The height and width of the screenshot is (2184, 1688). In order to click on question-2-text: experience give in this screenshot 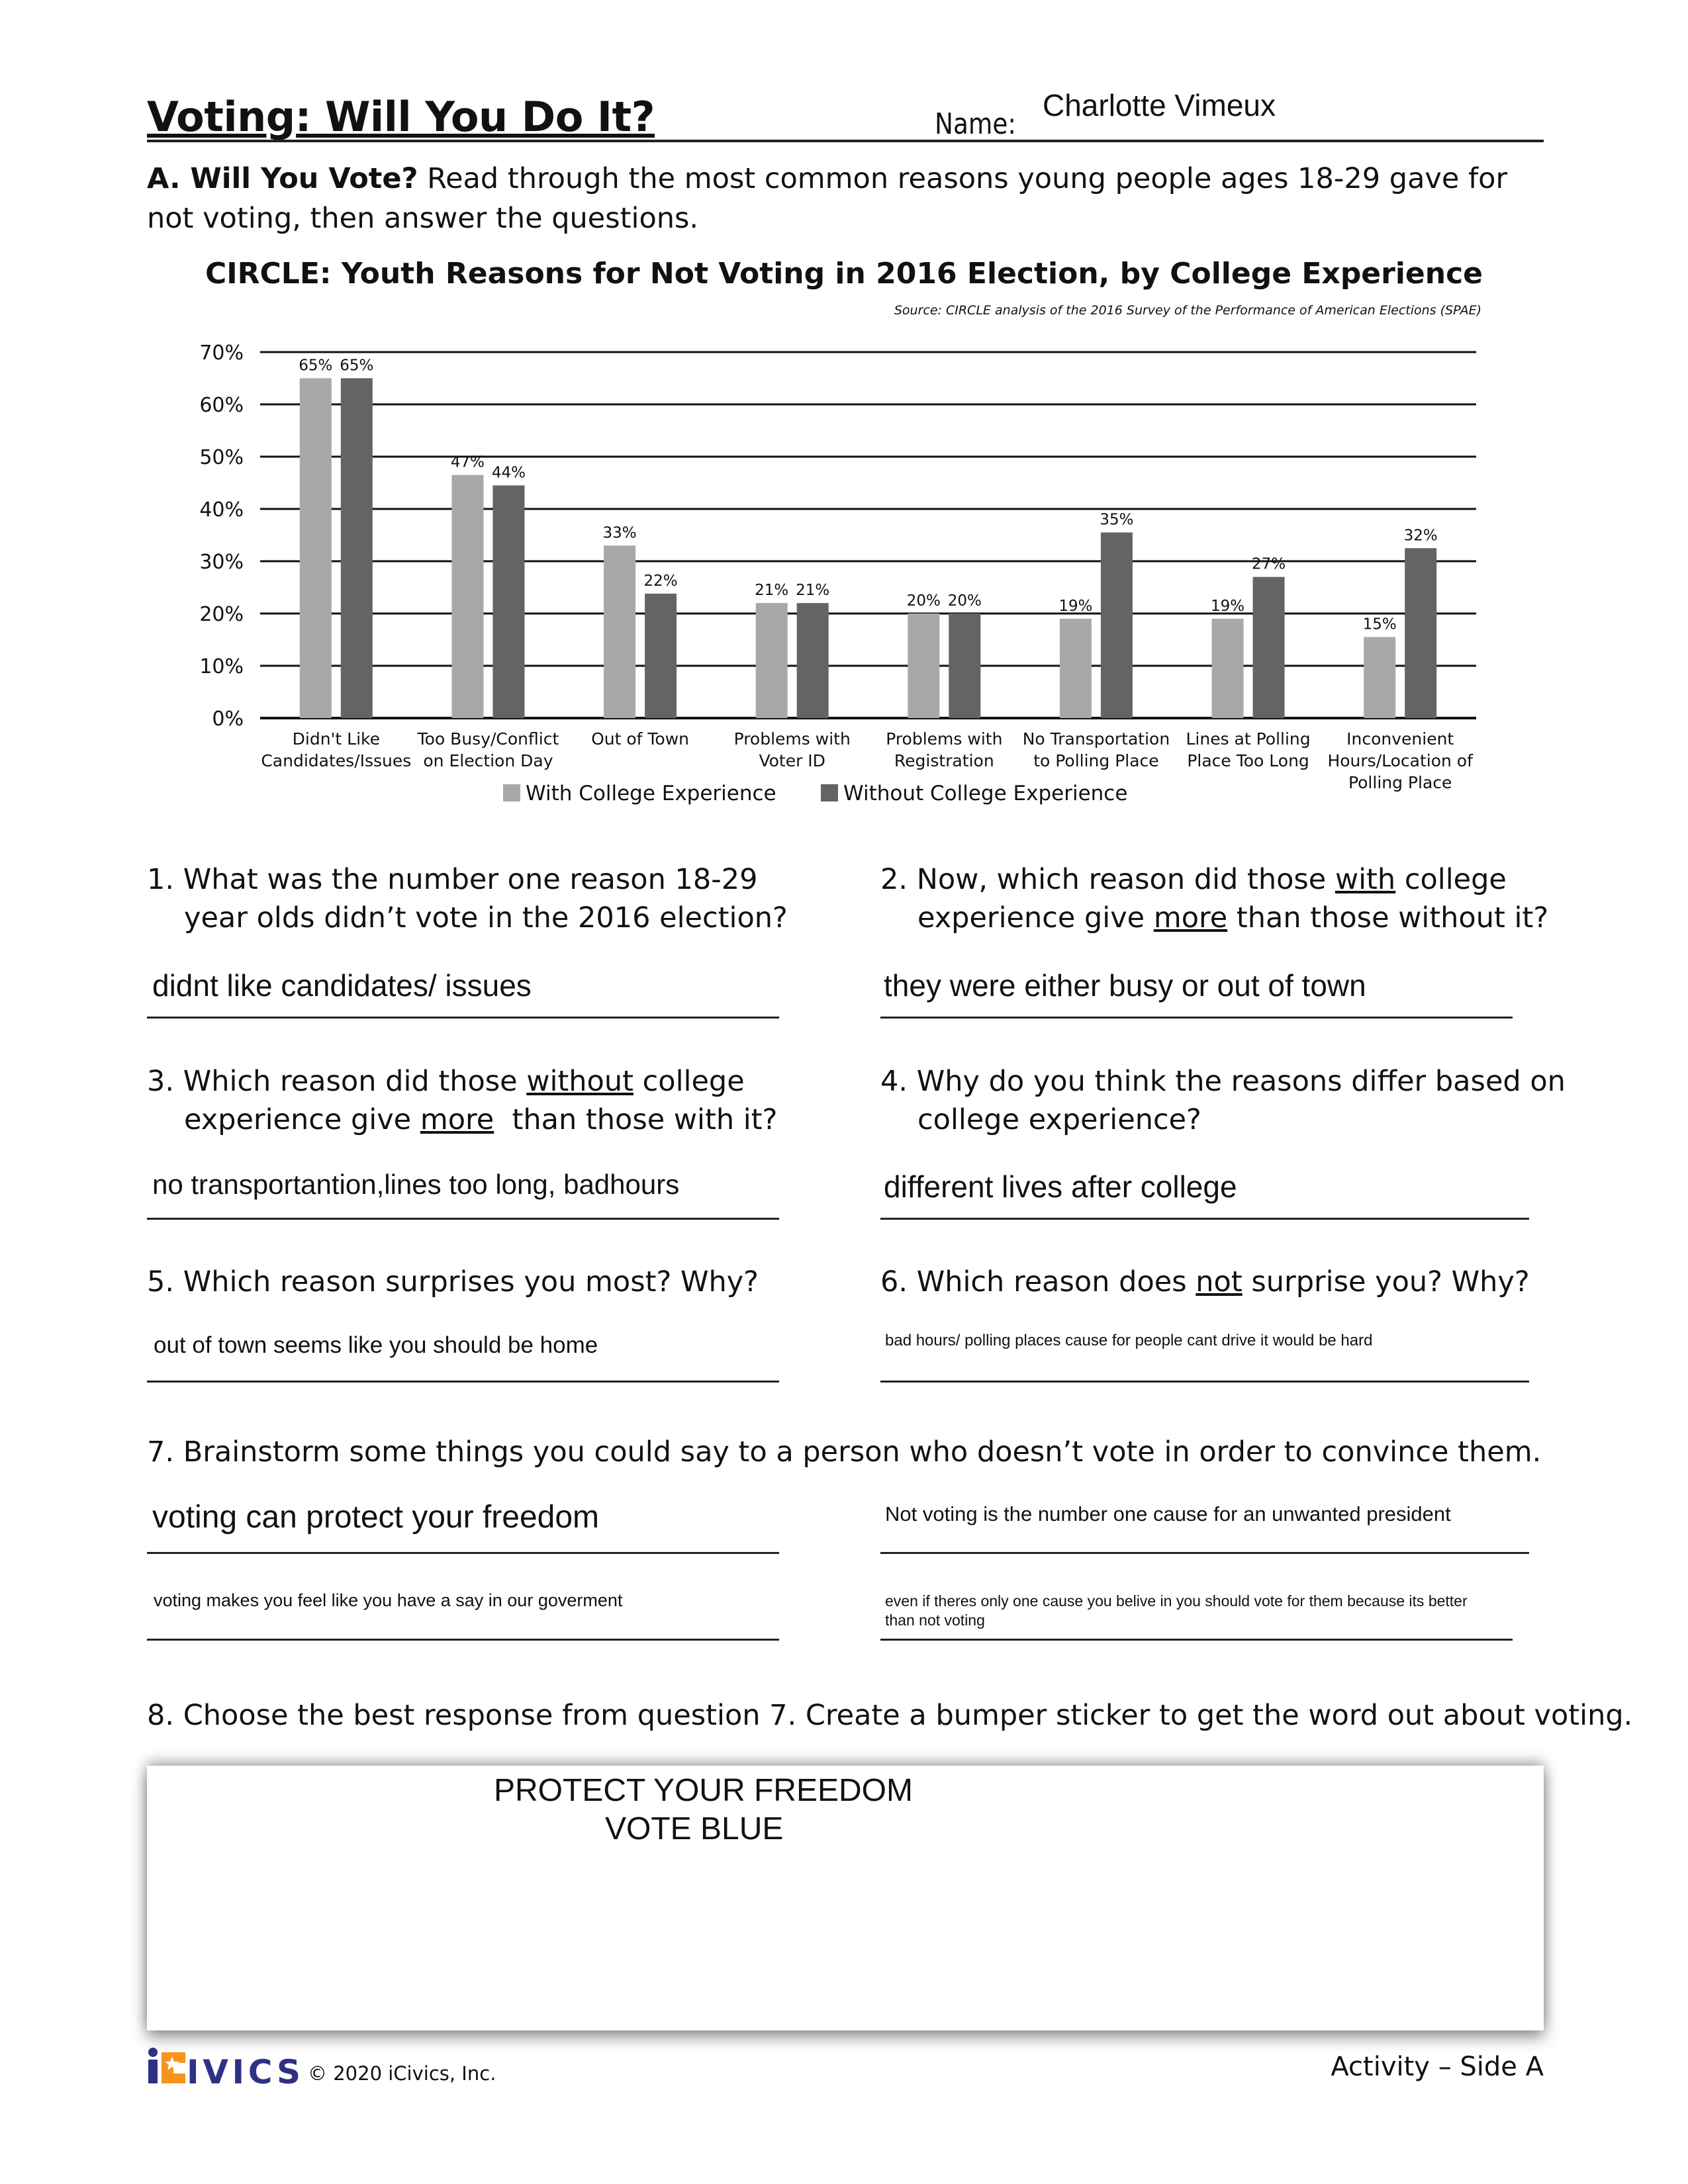, I will do `click(1035, 917)`.